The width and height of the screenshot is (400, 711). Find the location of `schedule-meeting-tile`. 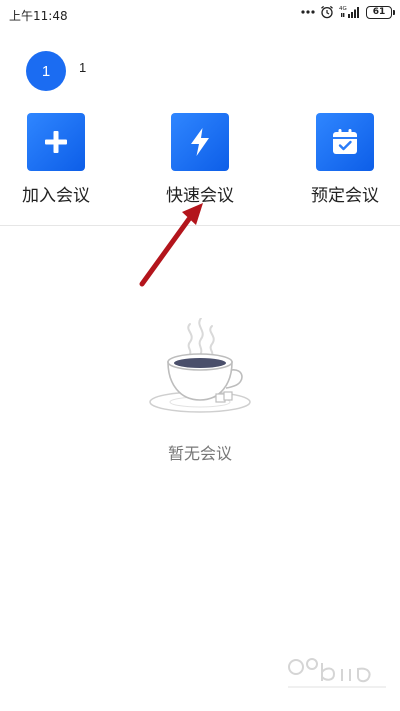

schedule-meeting-tile is located at coordinates (345, 142).